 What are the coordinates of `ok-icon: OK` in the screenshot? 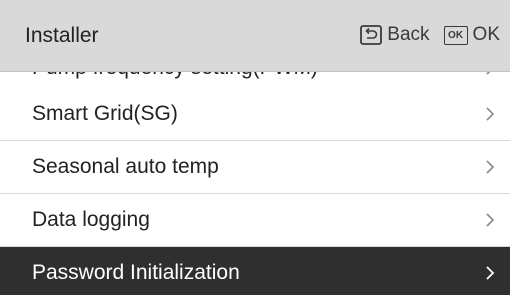 It's located at (455, 35).